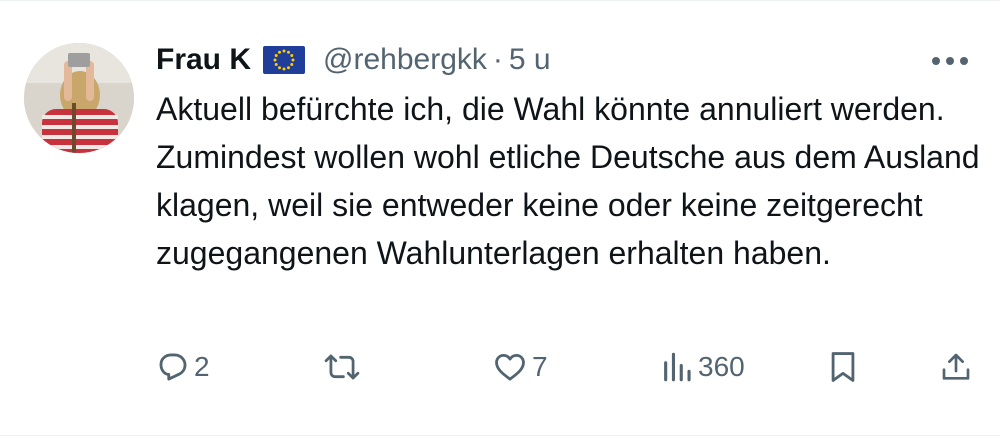  Describe the element at coordinates (173, 367) in the screenshot. I see `reply-icon` at that location.